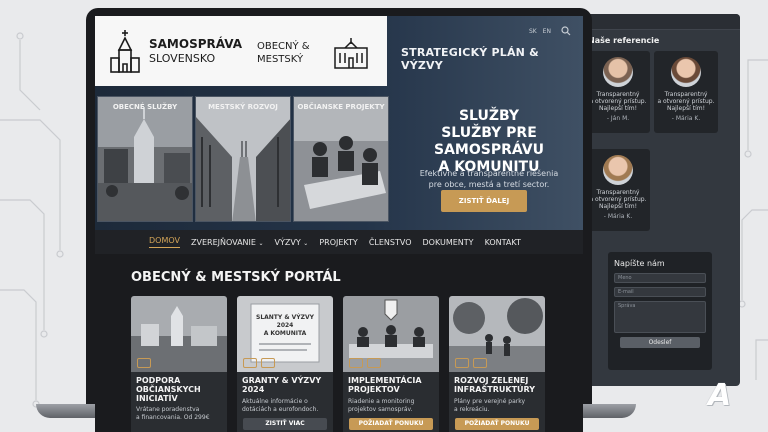 The height and width of the screenshot is (432, 768). I want to click on search-icon, so click(566, 31).